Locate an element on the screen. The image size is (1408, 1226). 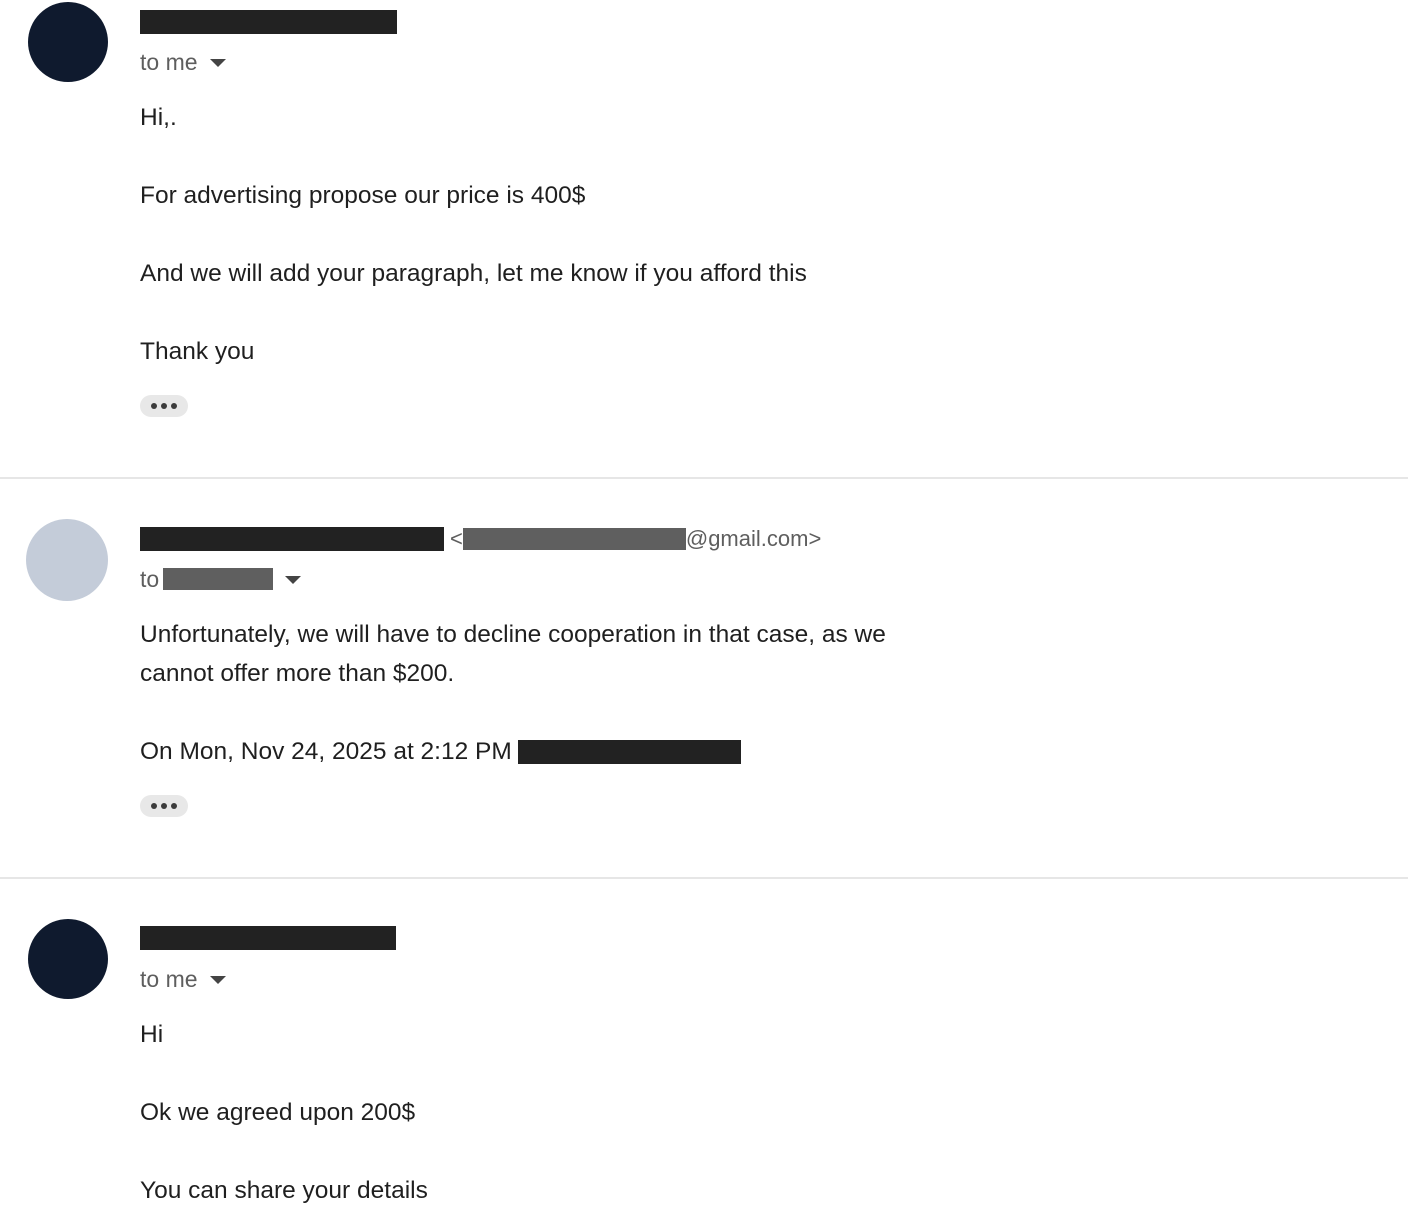
message-body-line: cannot offer more than $200. is located at coordinates (297, 673).